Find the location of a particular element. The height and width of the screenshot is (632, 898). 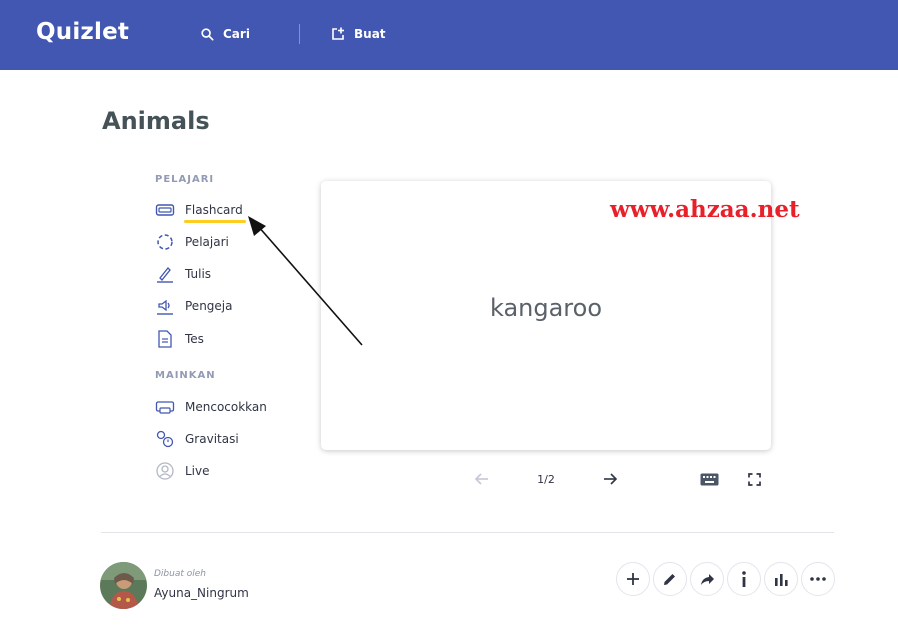

info-button is located at coordinates (744, 579).